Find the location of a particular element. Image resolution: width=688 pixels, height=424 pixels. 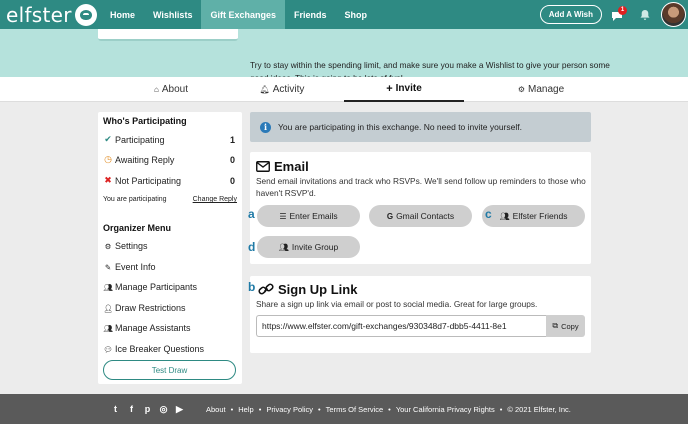

awaiting-count: 0 is located at coordinates (232, 159).